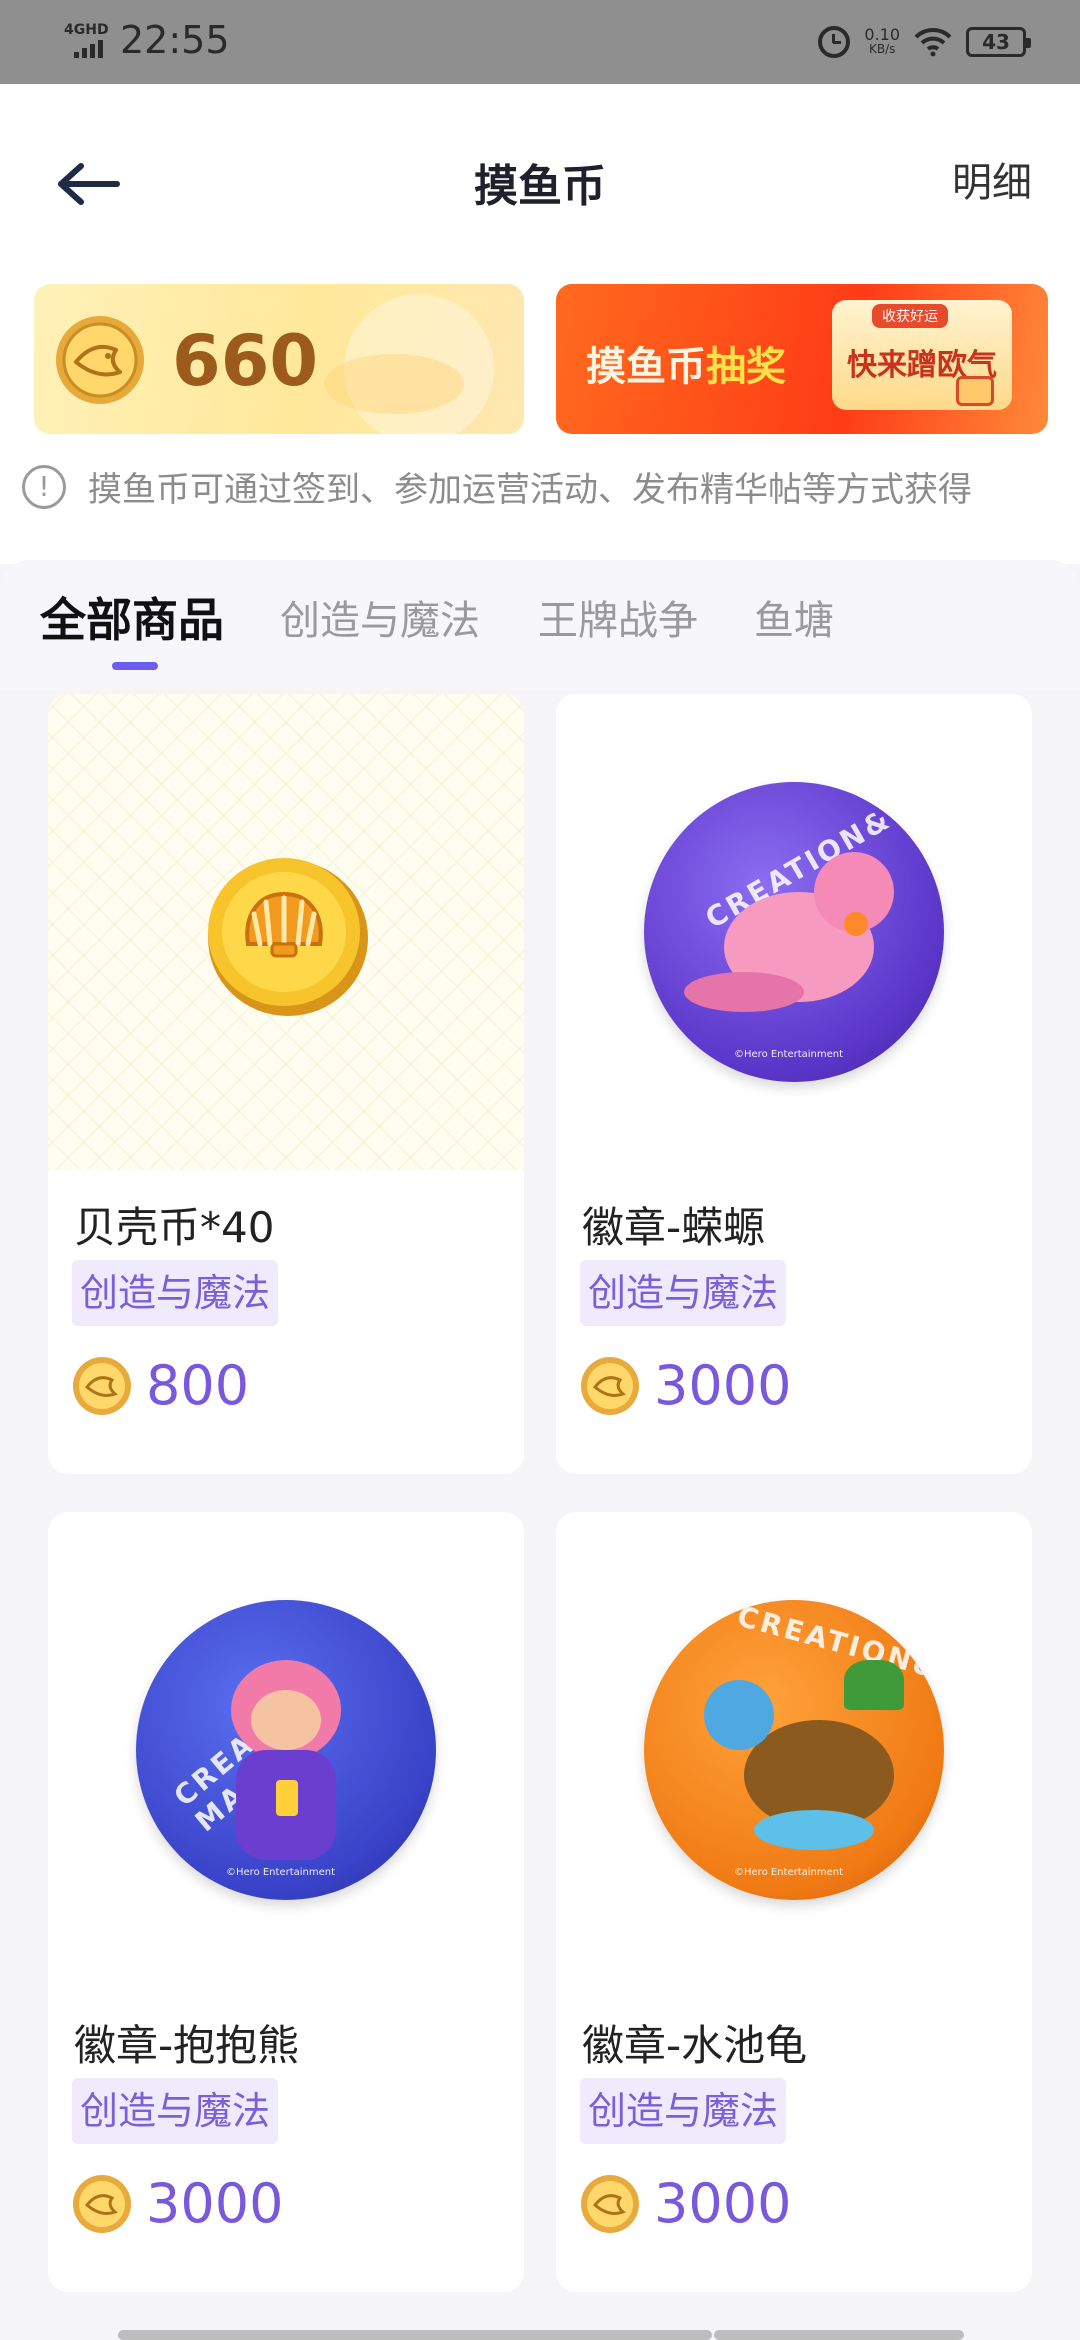 The image size is (1080, 2340). I want to click on network-type: 4GHD, so click(86, 30).